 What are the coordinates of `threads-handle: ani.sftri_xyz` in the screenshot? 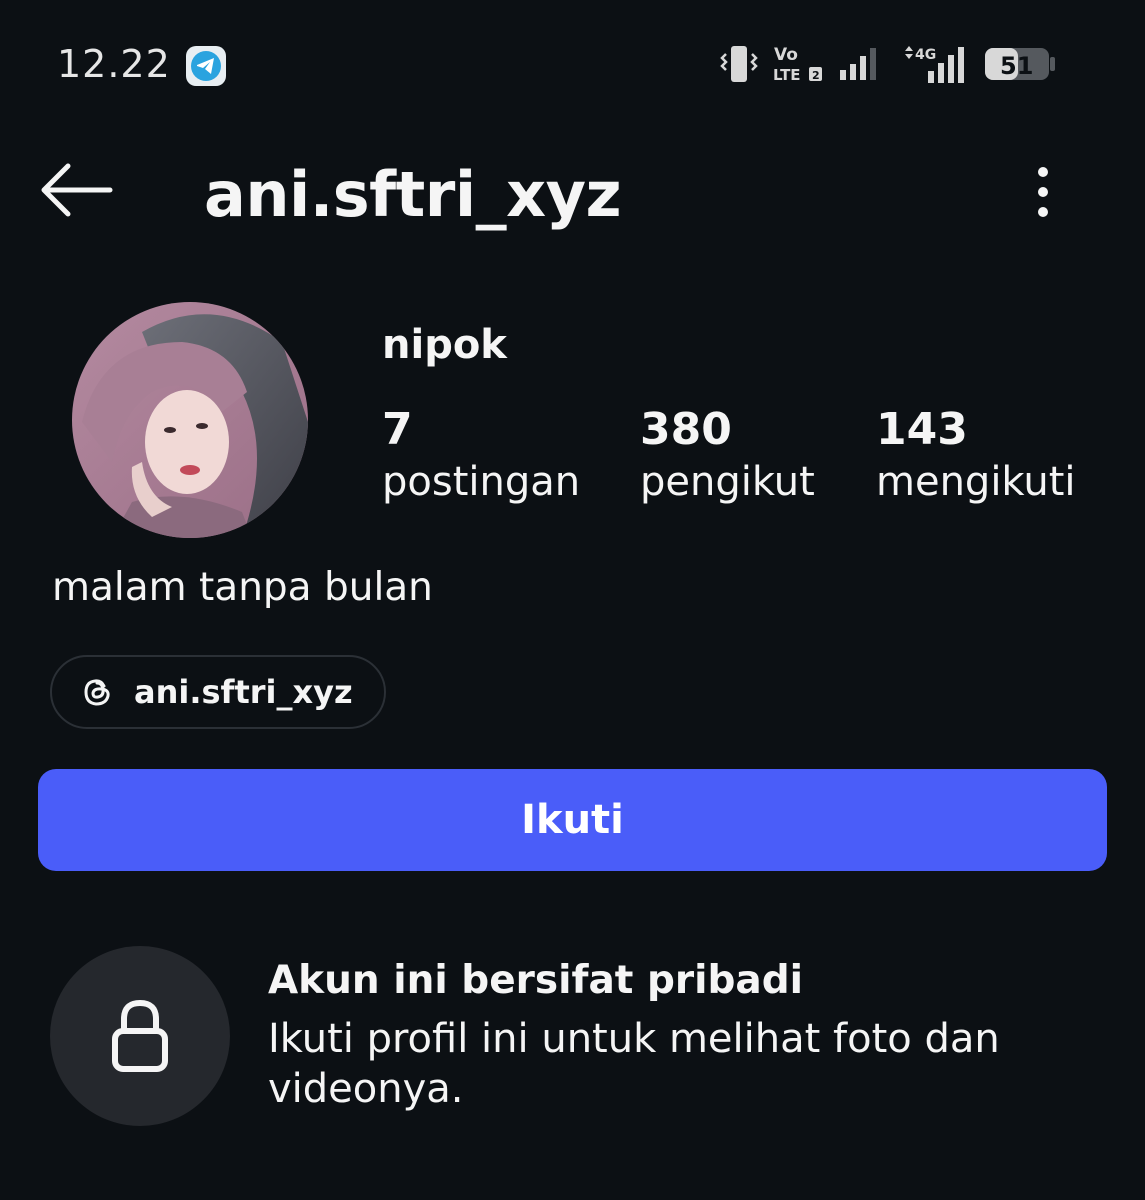 It's located at (243, 692).